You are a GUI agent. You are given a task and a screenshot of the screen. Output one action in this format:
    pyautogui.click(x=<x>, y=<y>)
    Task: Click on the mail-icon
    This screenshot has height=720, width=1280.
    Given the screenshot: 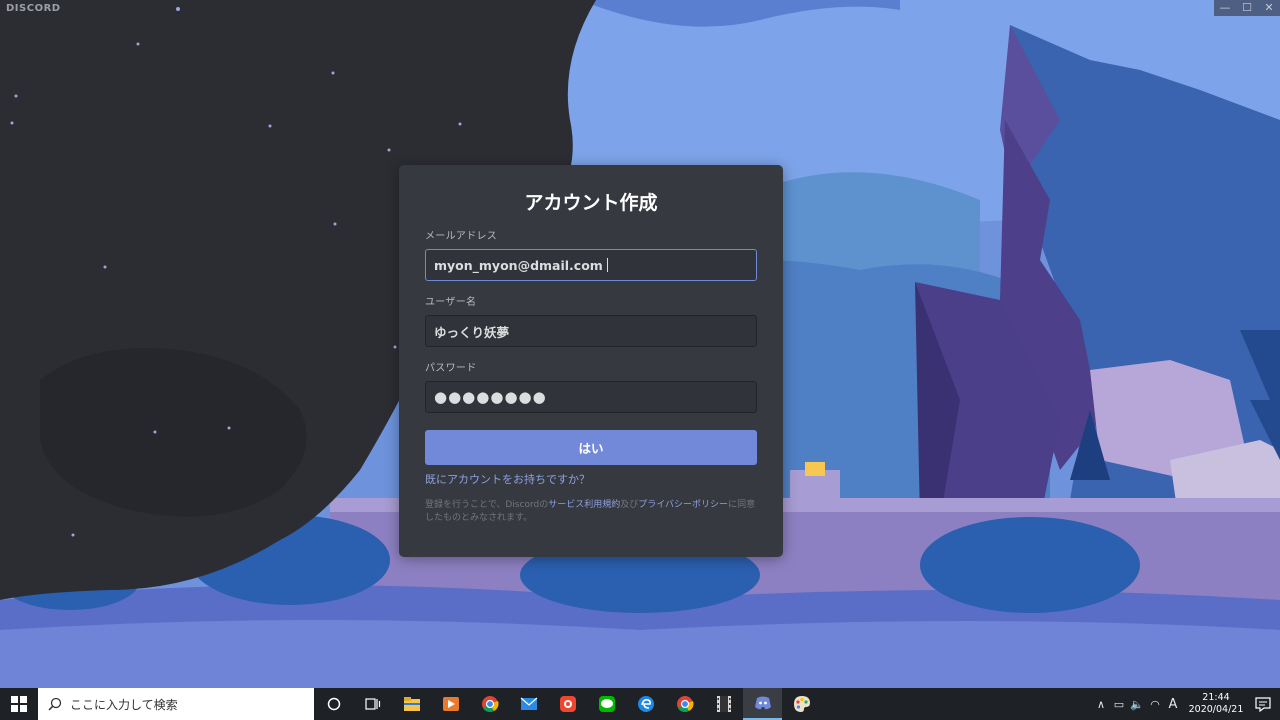 What is the action you would take?
    pyautogui.click(x=528, y=703)
    